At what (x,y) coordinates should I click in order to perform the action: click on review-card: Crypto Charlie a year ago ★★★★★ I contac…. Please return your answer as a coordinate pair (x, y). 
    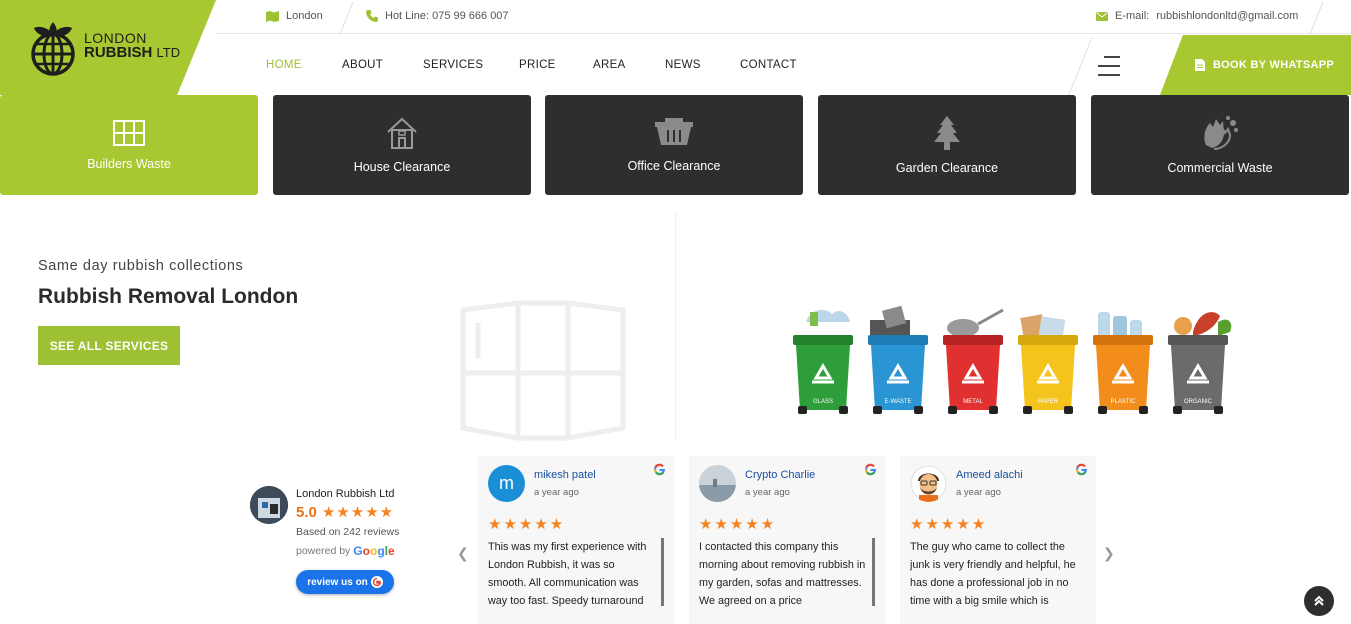
    Looking at the image, I should click on (787, 540).